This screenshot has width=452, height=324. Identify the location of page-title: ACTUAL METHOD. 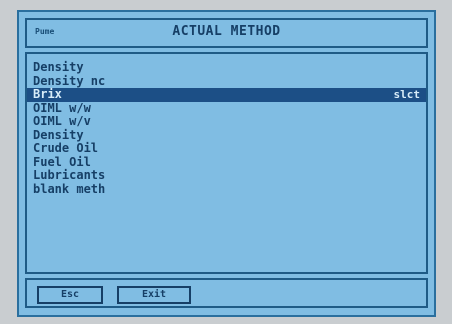
(226, 31).